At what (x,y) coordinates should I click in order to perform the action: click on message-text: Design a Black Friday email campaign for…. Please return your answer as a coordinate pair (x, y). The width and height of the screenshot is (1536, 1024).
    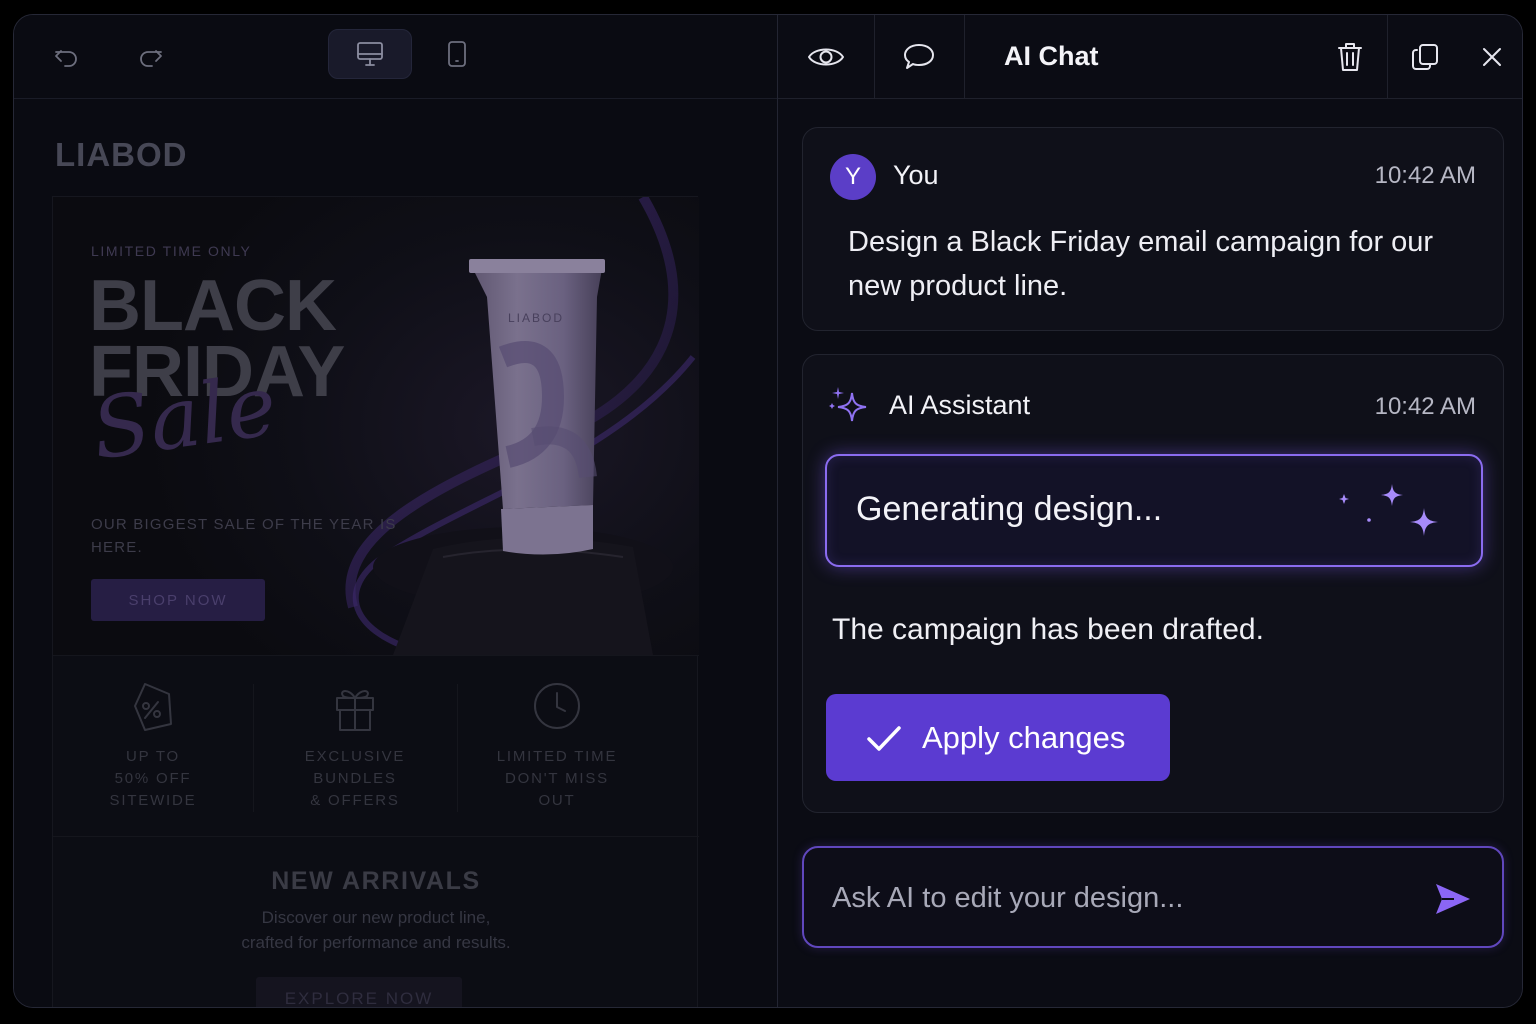
    Looking at the image, I should click on (1141, 264).